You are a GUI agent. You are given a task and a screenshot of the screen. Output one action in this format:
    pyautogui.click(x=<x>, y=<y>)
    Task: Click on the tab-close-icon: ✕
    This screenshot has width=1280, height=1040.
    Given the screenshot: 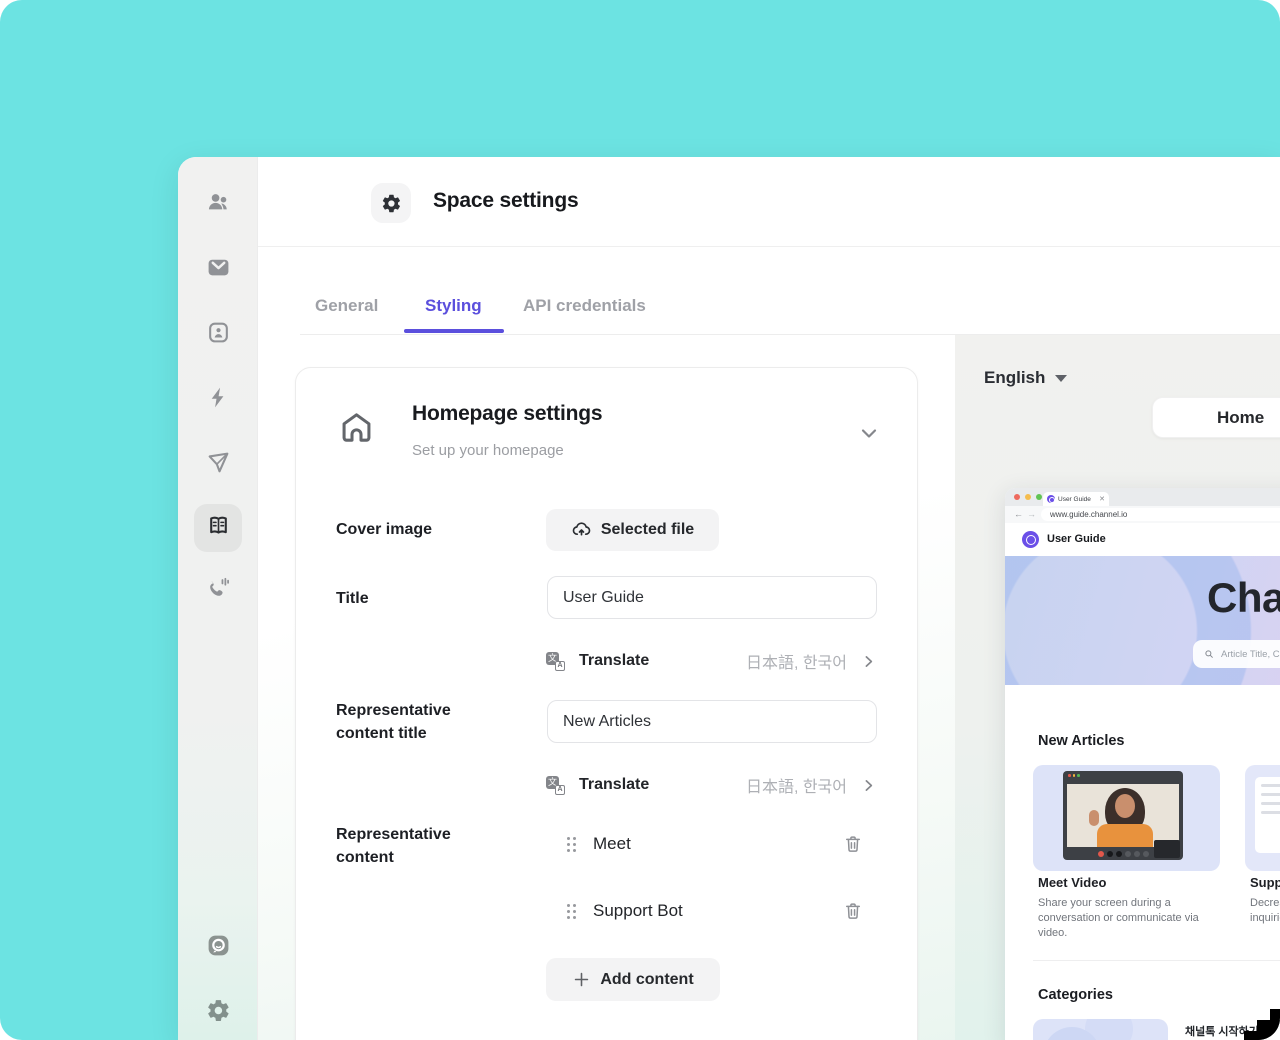 What is the action you would take?
    pyautogui.click(x=1102, y=499)
    